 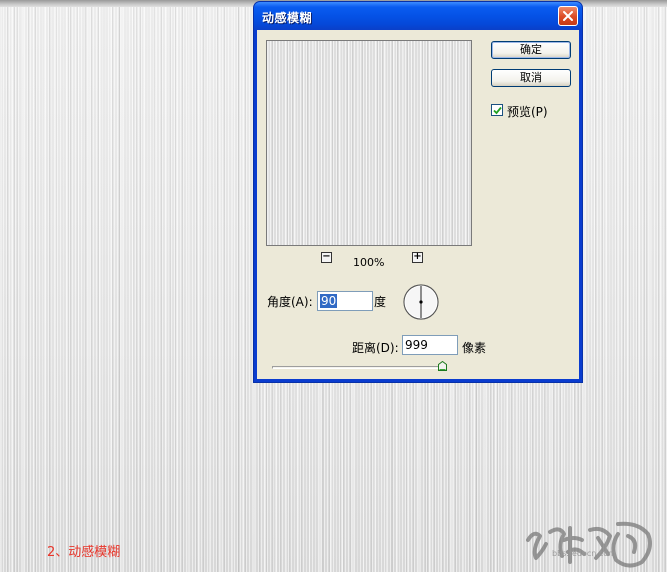 I want to click on dialog-title: 动感模糊, so click(x=287, y=18).